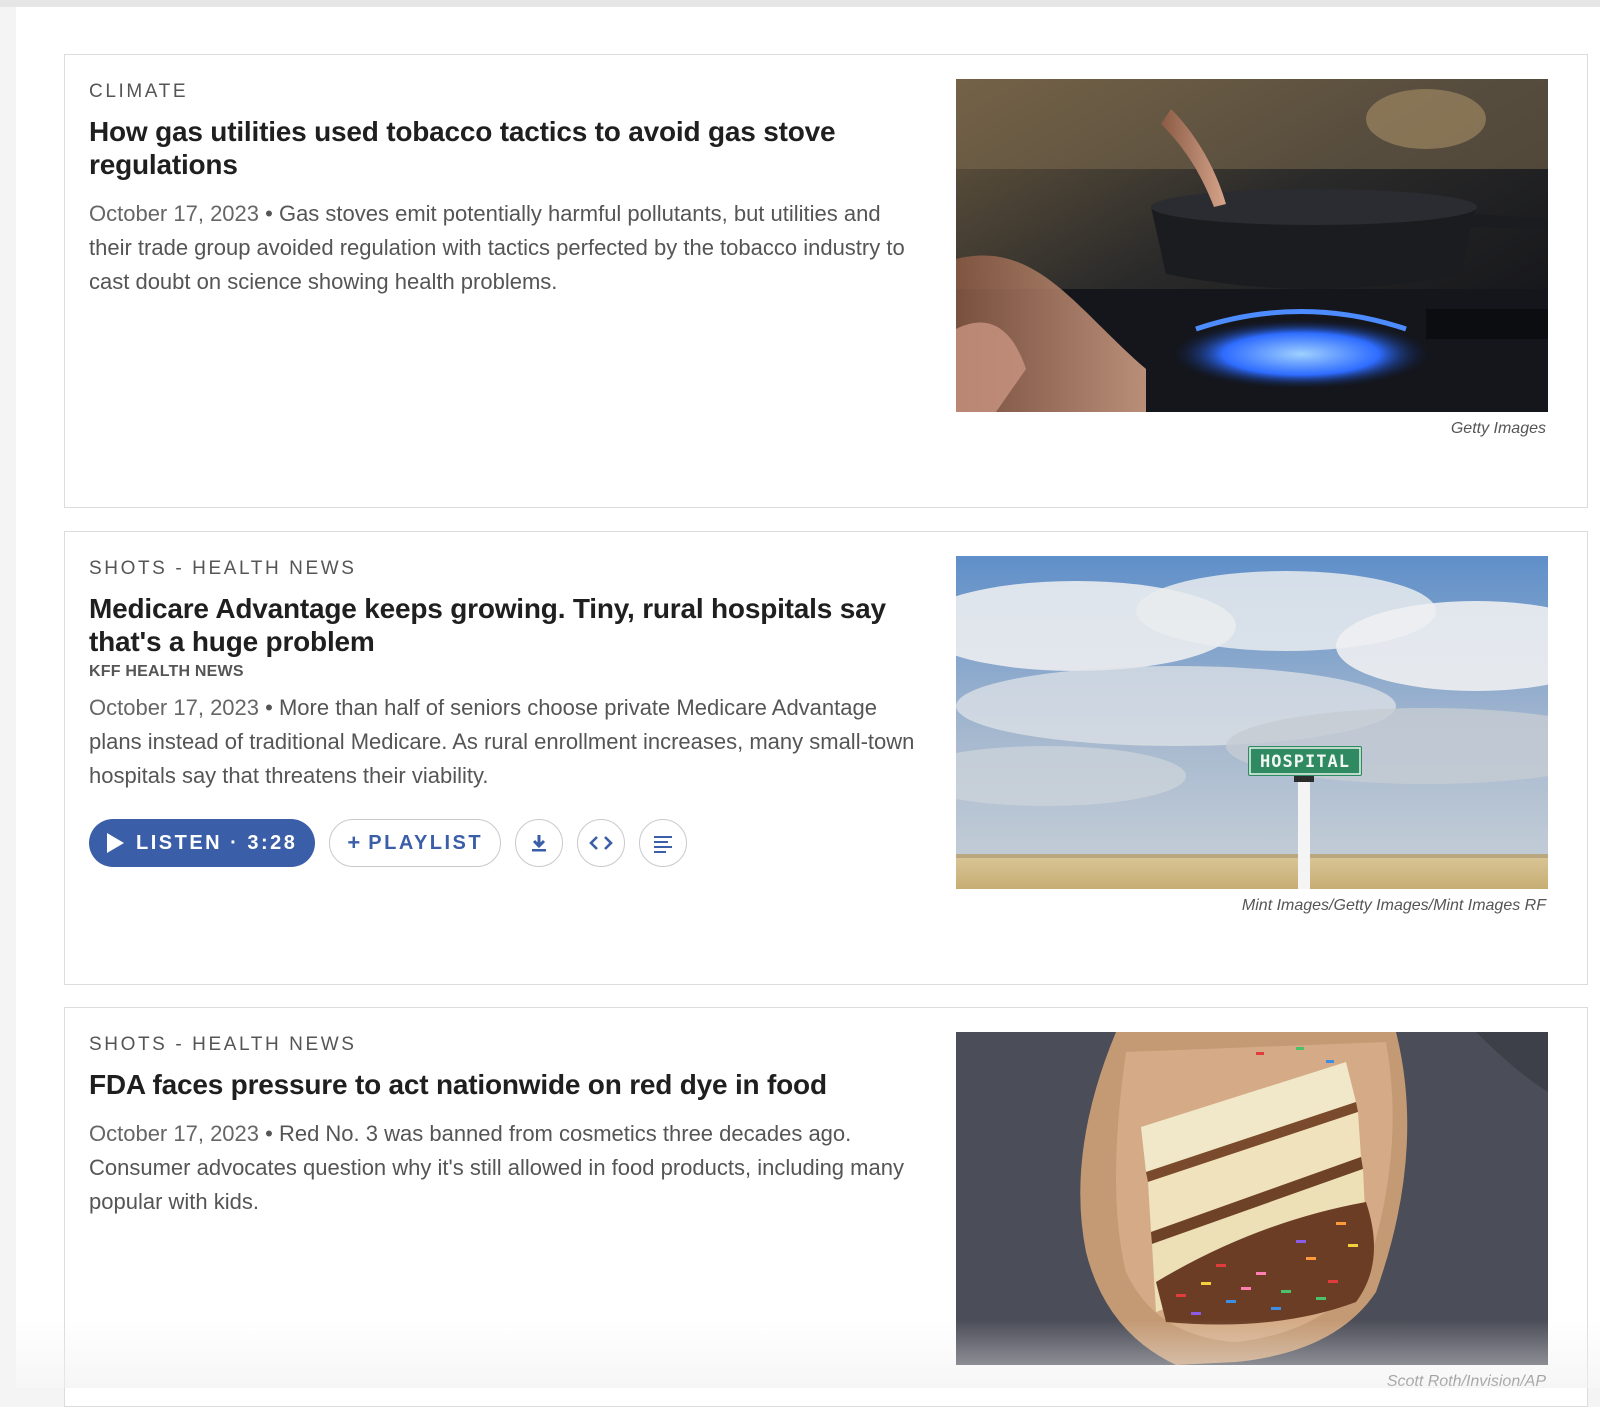 Image resolution: width=1600 pixels, height=1407 pixels. Describe the element at coordinates (426, 842) in the screenshot. I see `playlist-label: PLAYLIST` at that location.